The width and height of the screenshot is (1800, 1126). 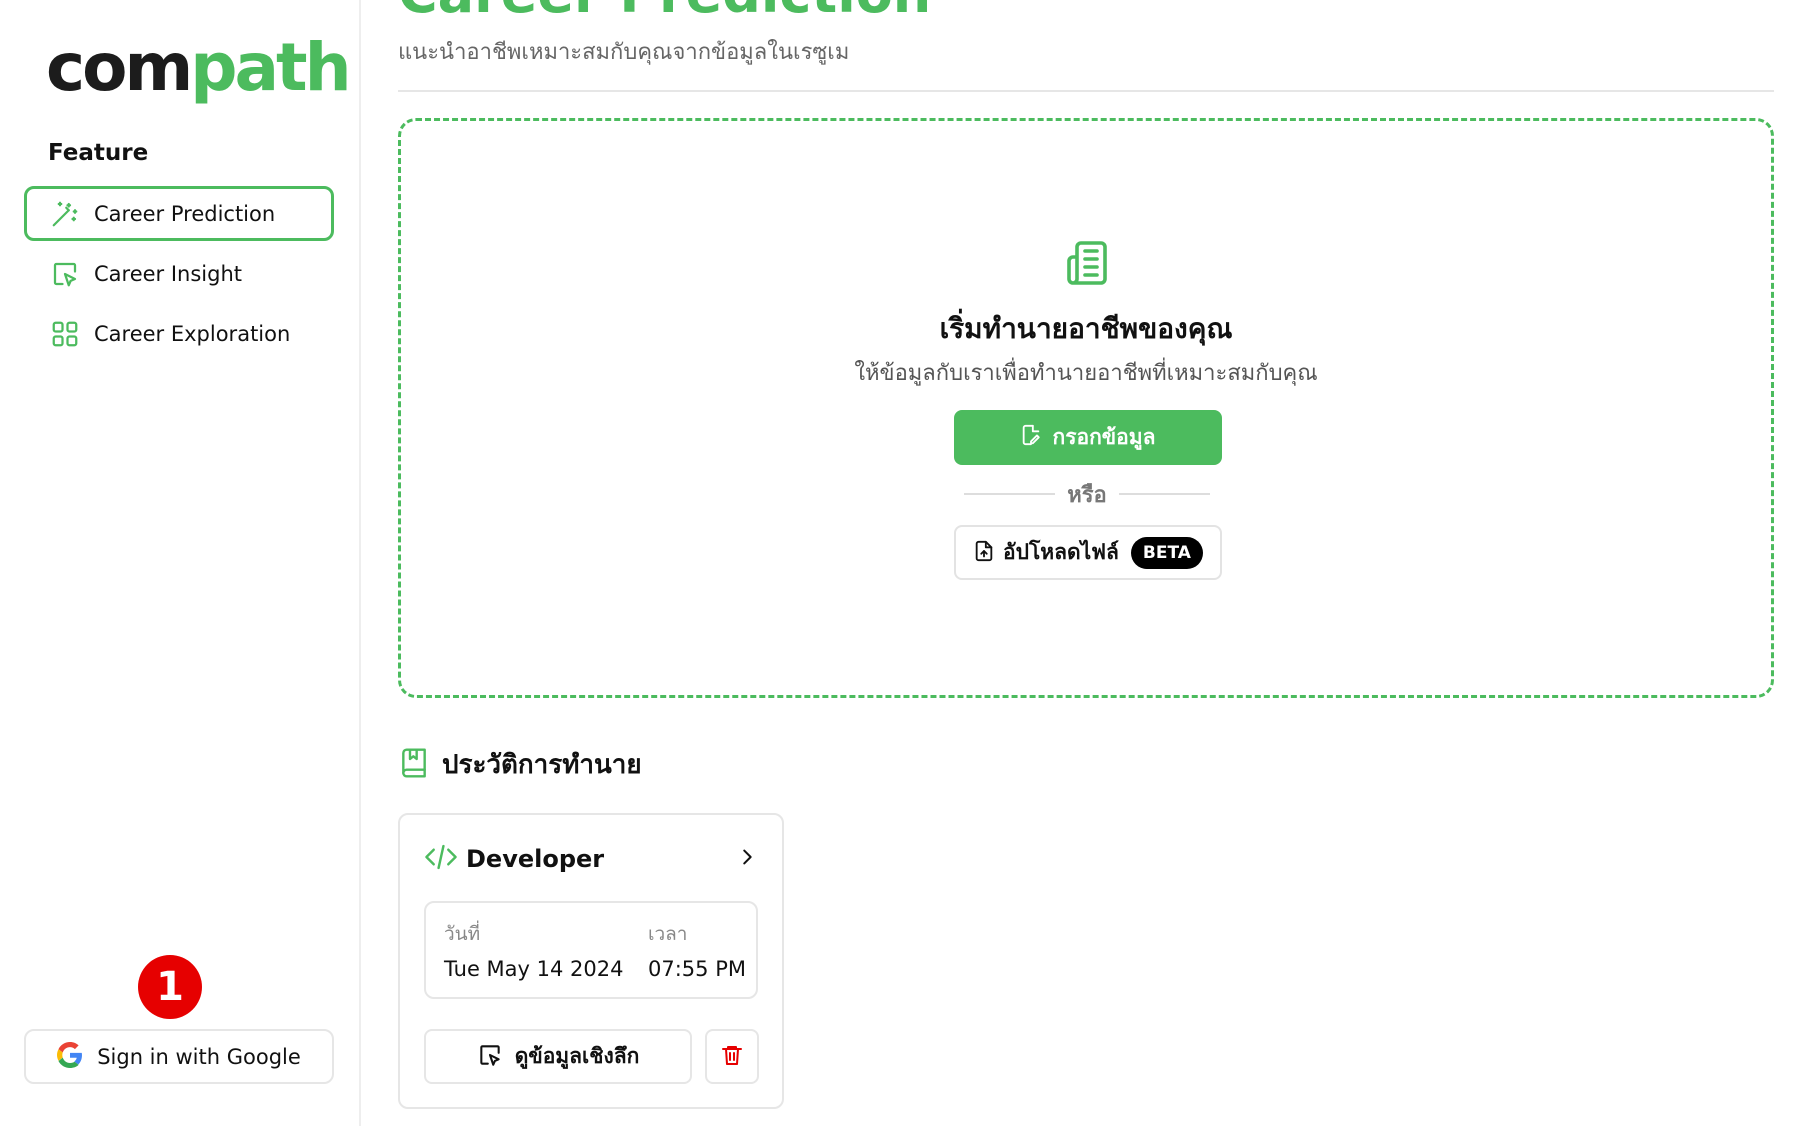 What do you see at coordinates (1104, 437) in the screenshot?
I see `fill-info-label: กรอกข้อมูล` at bounding box center [1104, 437].